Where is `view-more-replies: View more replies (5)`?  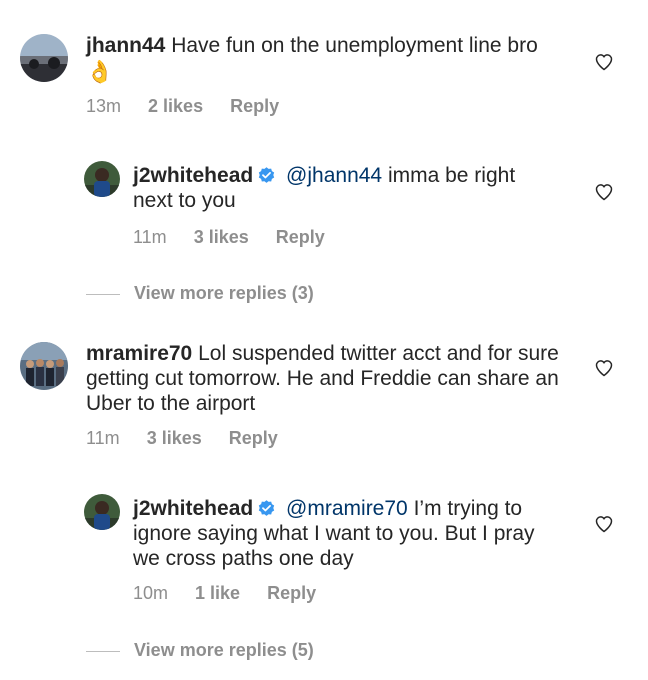 view-more-replies: View more replies (5) is located at coordinates (200, 650).